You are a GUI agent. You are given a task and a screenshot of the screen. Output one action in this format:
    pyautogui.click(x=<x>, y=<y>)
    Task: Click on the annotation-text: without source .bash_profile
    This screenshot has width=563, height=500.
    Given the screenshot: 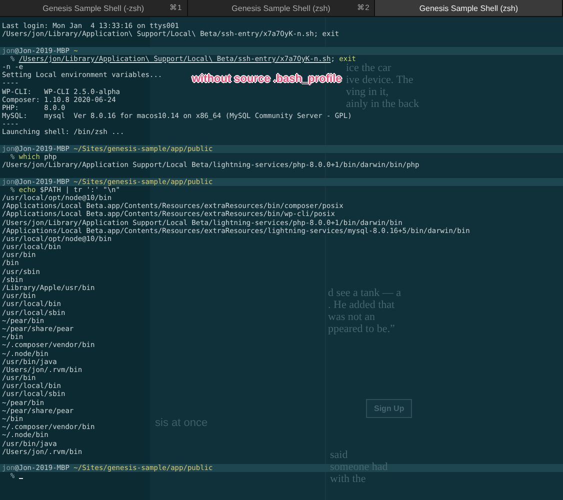 What is the action you would take?
    pyautogui.click(x=267, y=79)
    